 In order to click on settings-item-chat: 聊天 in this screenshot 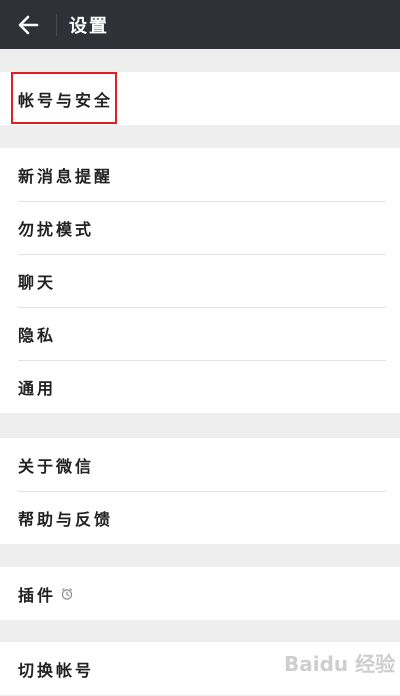, I will do `click(200, 280)`.